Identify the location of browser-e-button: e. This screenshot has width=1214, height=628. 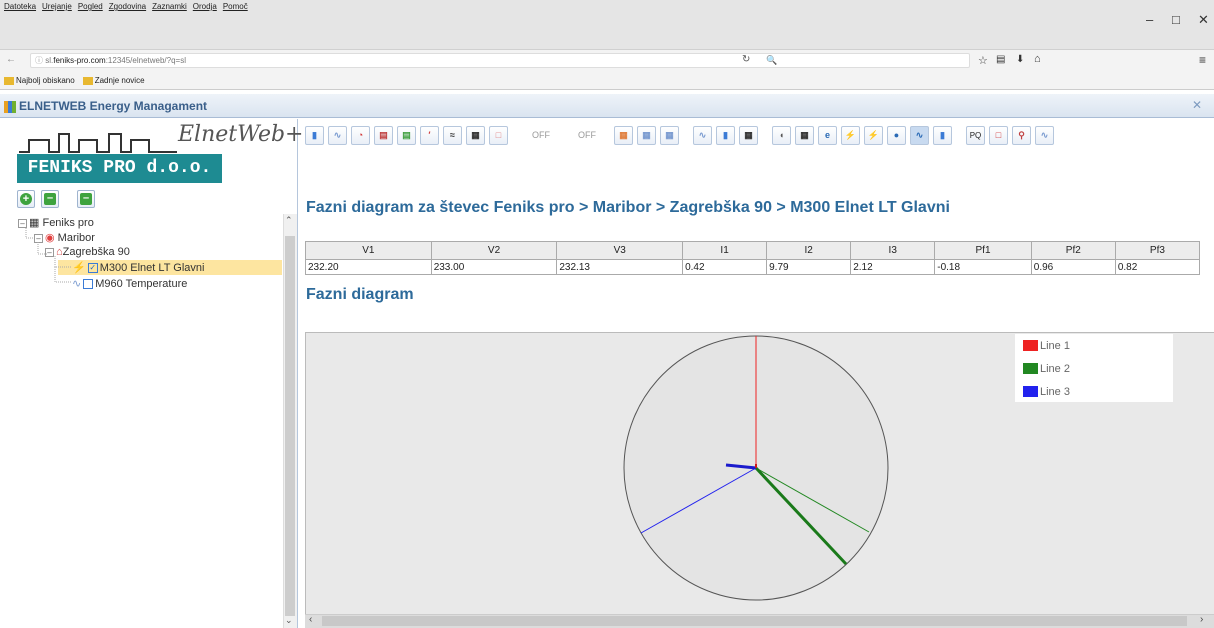
(827, 135).